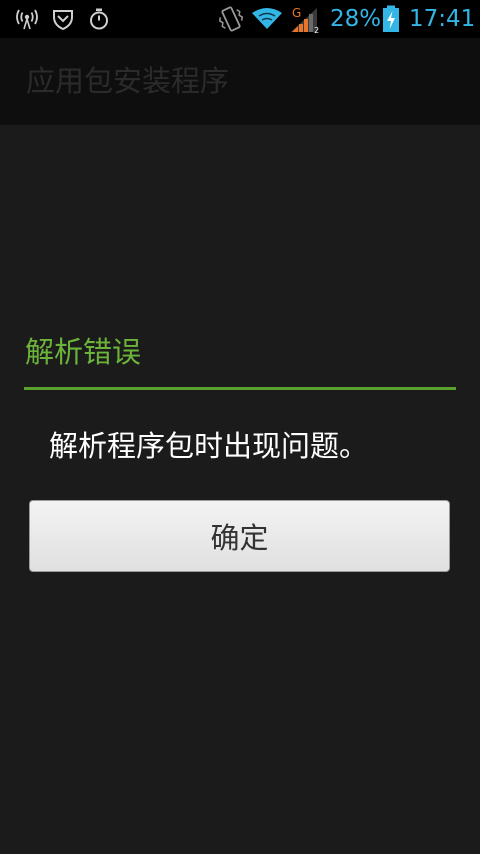  What do you see at coordinates (27, 19) in the screenshot?
I see `wireless-hotspot-icon` at bounding box center [27, 19].